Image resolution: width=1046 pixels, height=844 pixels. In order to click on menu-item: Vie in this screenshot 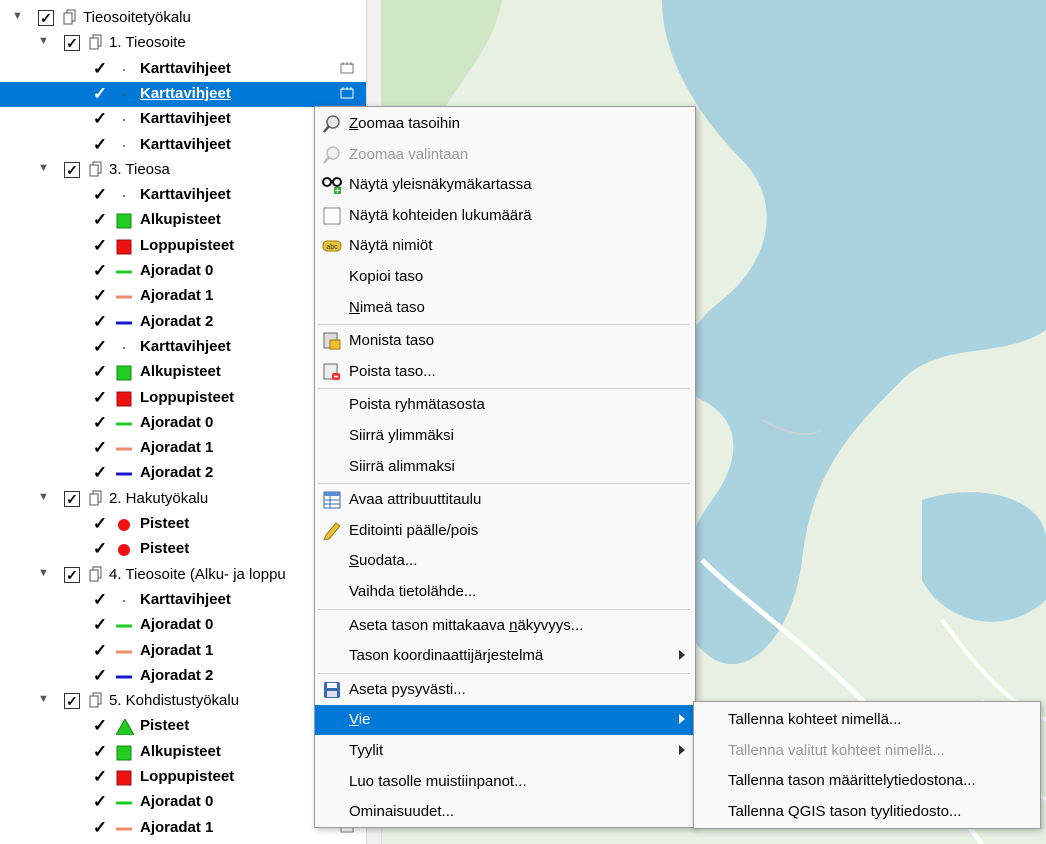, I will do `click(505, 720)`.